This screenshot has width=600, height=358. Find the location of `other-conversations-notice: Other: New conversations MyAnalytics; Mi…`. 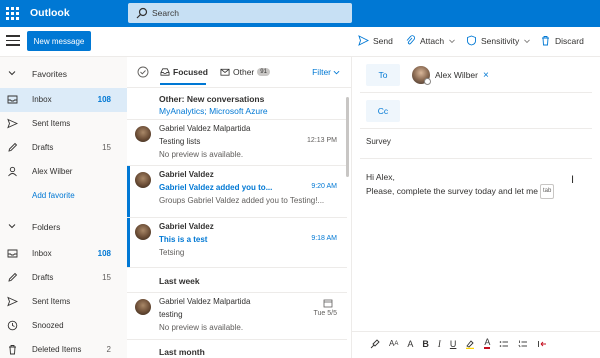

other-conversations-notice: Other: New conversations MyAnalytics; Mi… is located at coordinates (237, 104).